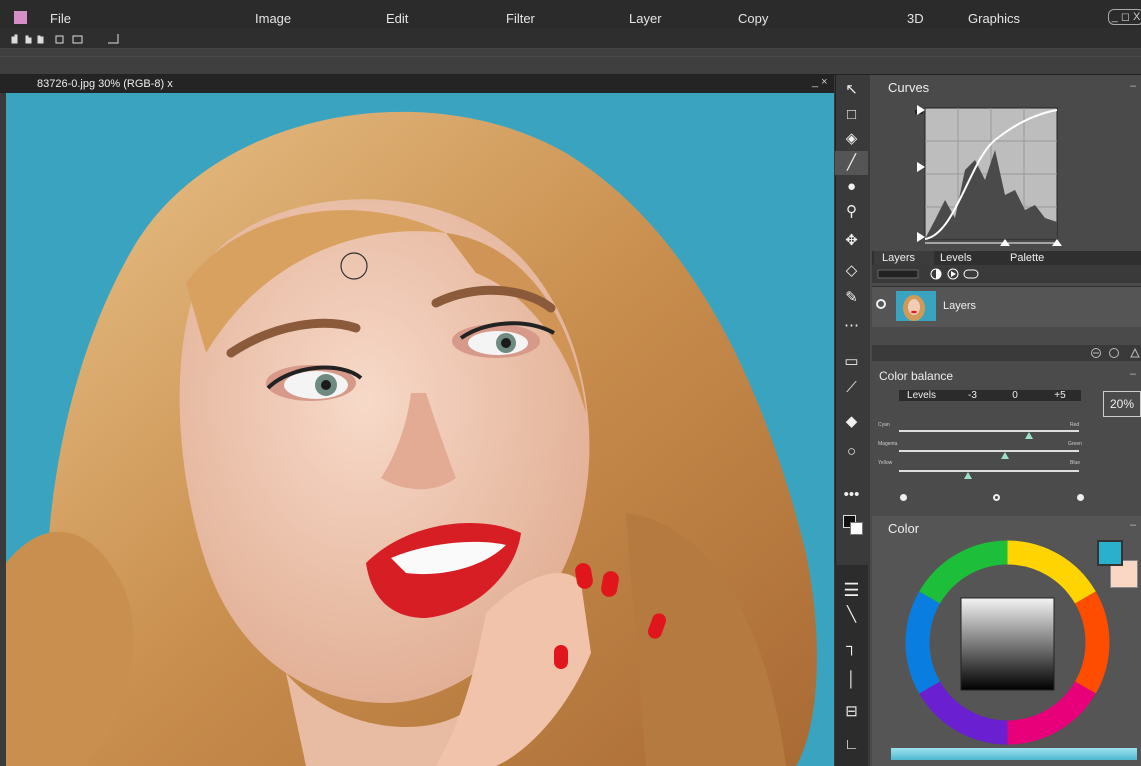 The image size is (1141, 766). What do you see at coordinates (520, 18) in the screenshot?
I see `menu-filter: Filter` at bounding box center [520, 18].